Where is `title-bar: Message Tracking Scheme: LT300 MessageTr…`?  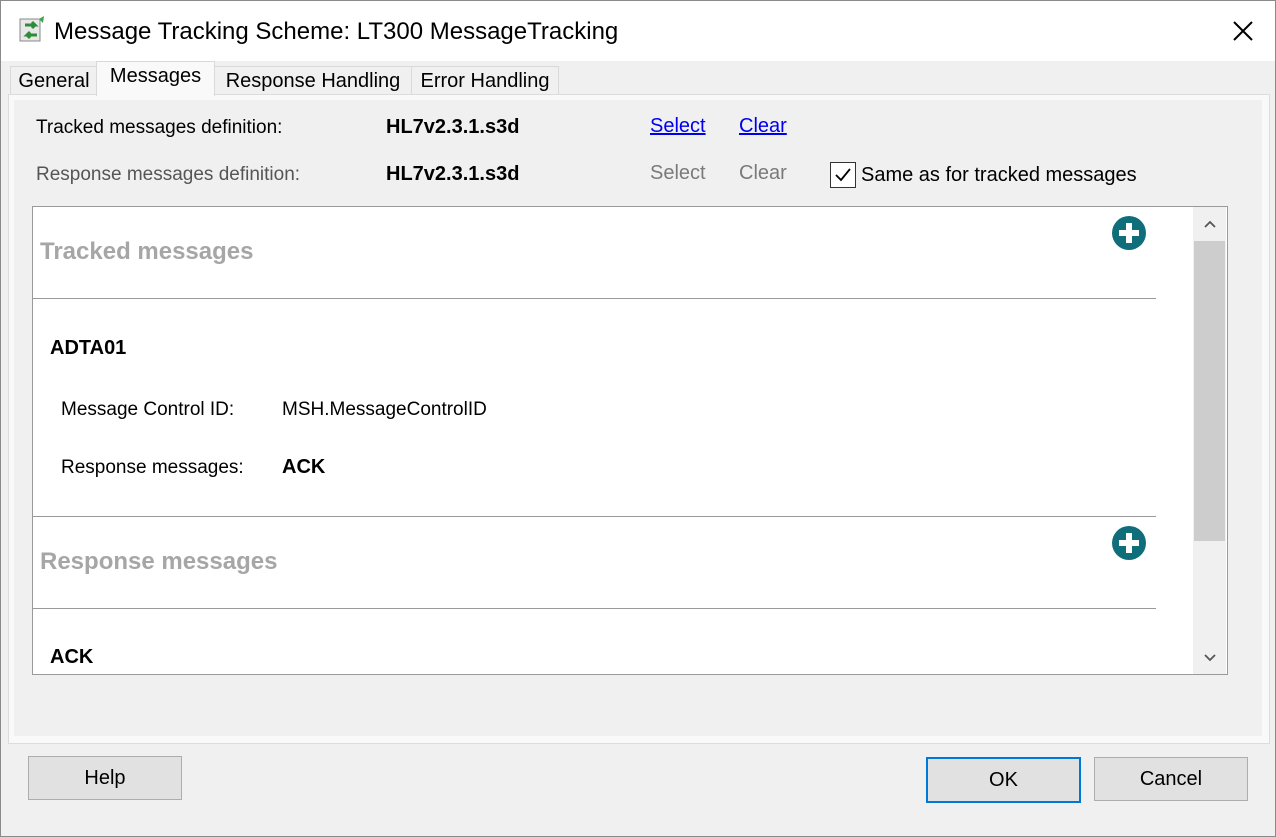
title-bar: Message Tracking Scheme: LT300 MessageTr… is located at coordinates (638, 31).